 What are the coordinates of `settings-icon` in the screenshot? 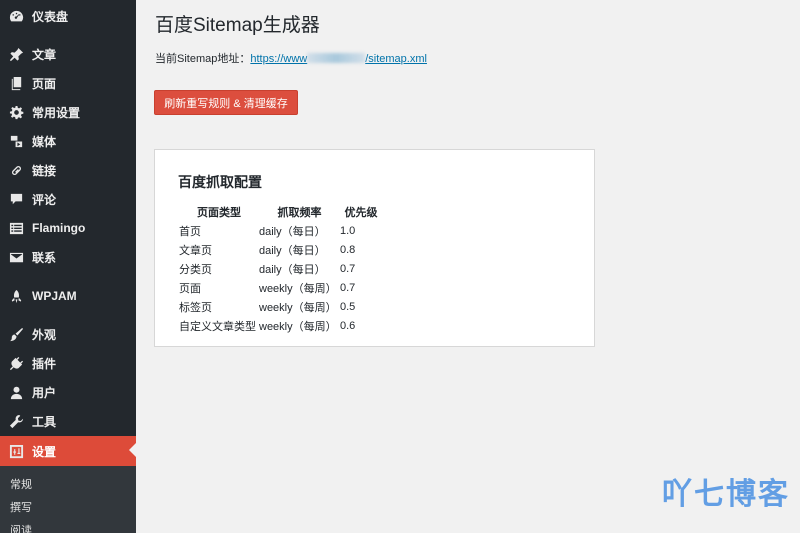 It's located at (16, 451).